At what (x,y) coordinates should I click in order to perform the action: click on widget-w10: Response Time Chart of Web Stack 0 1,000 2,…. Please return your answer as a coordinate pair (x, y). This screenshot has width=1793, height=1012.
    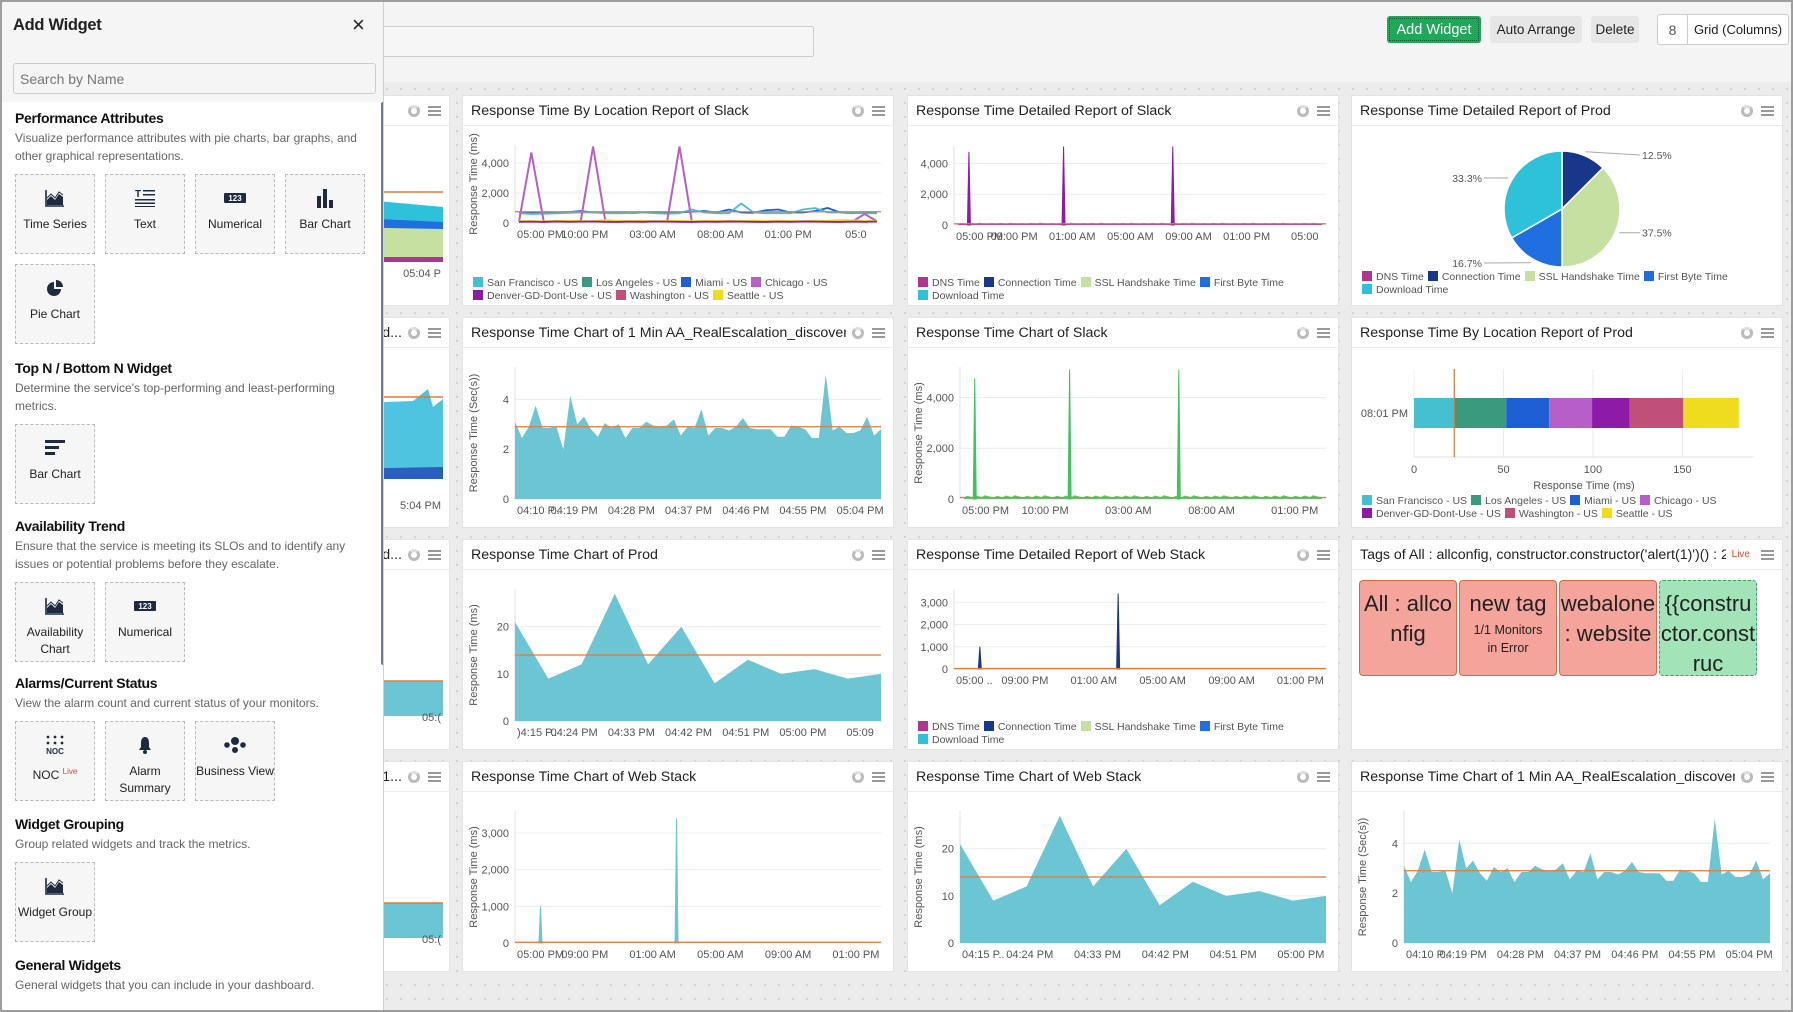
    Looking at the image, I should click on (678, 866).